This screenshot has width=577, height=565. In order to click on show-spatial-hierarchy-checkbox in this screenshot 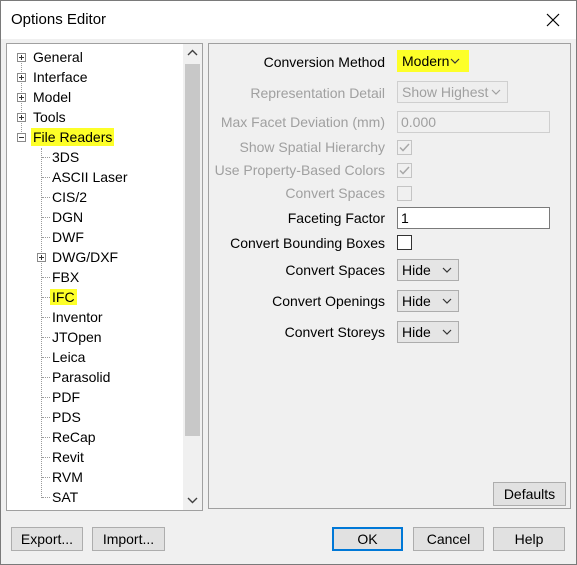, I will do `click(404, 147)`.